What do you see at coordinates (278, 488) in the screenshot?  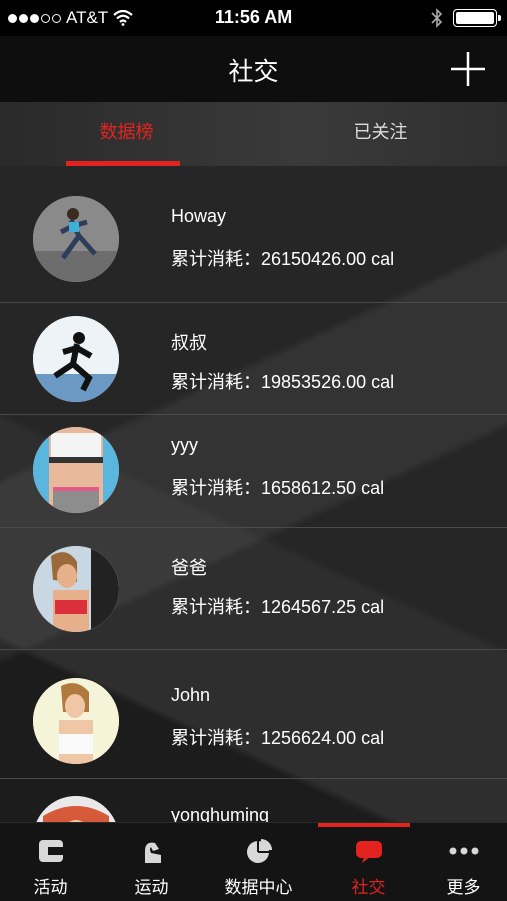 I see `user-calories: 累计消耗：1658612.50 cal` at bounding box center [278, 488].